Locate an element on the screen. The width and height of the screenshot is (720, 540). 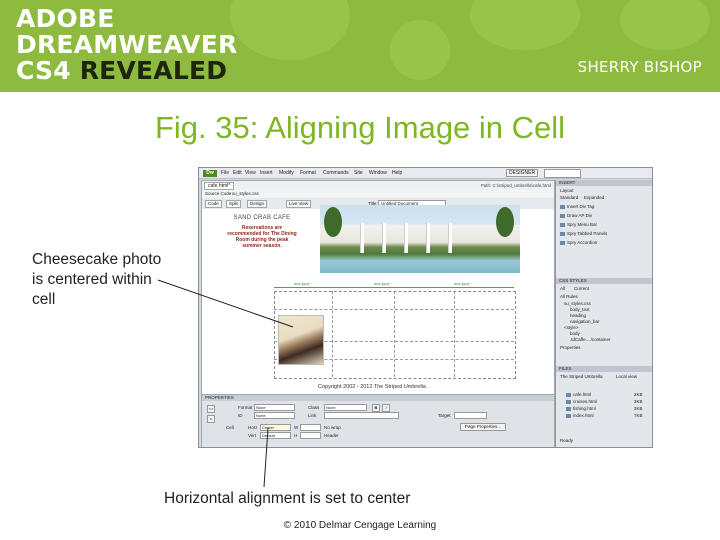
leader-line-alignment is located at coordinates (266, 457).